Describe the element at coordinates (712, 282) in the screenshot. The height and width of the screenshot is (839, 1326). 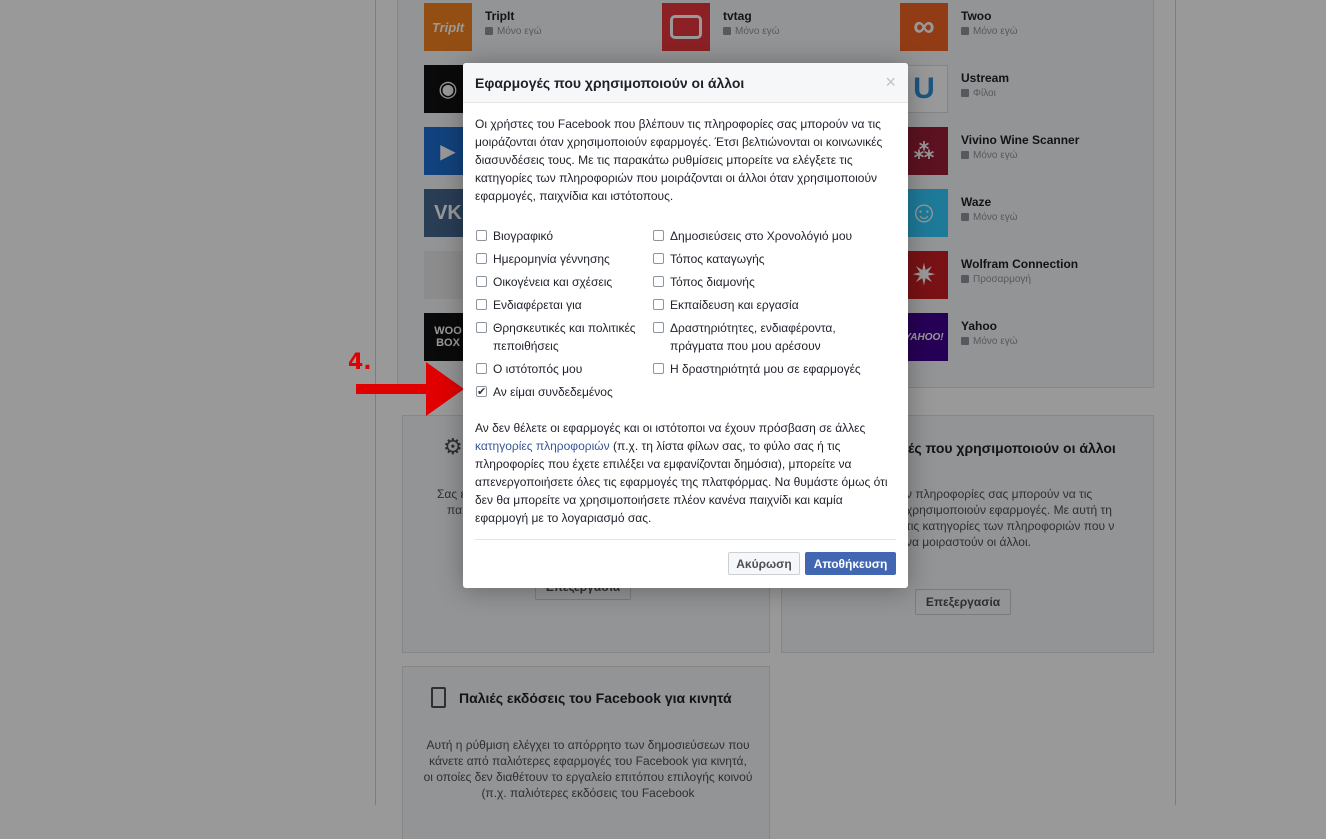
I see `checkbox-label: Τόπος διαμονής` at that location.